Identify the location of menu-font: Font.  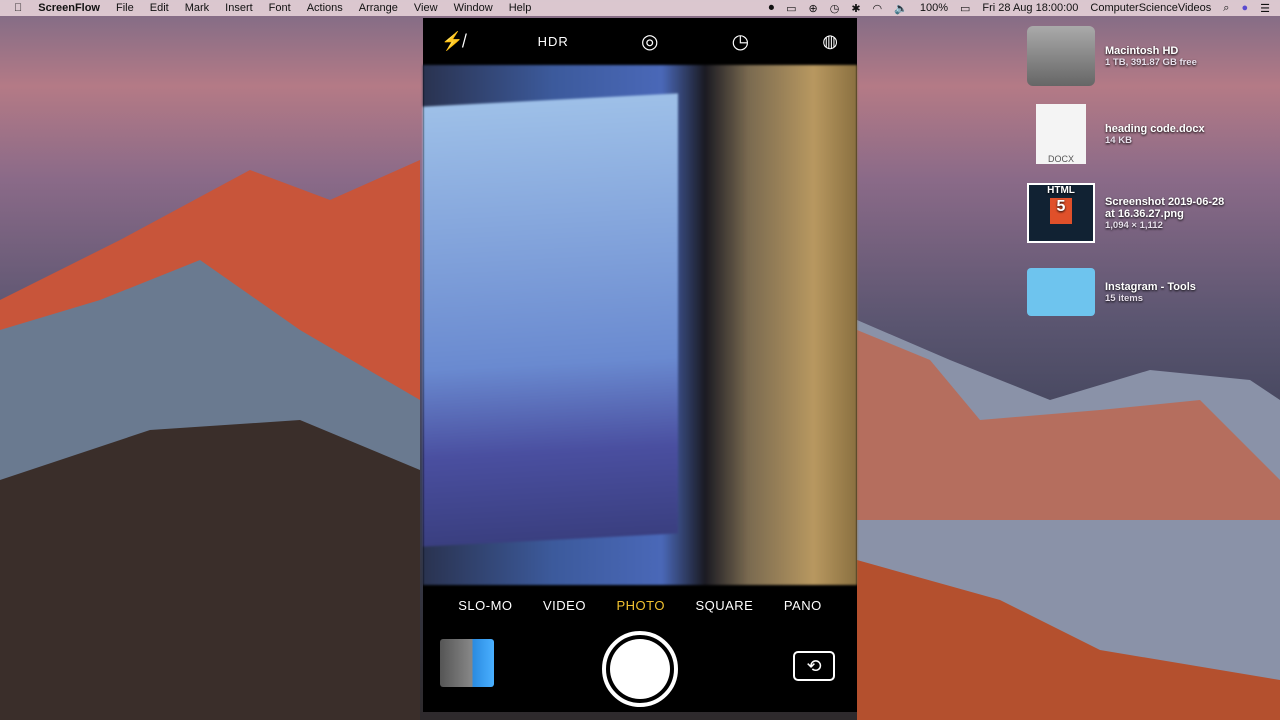
(280, 8).